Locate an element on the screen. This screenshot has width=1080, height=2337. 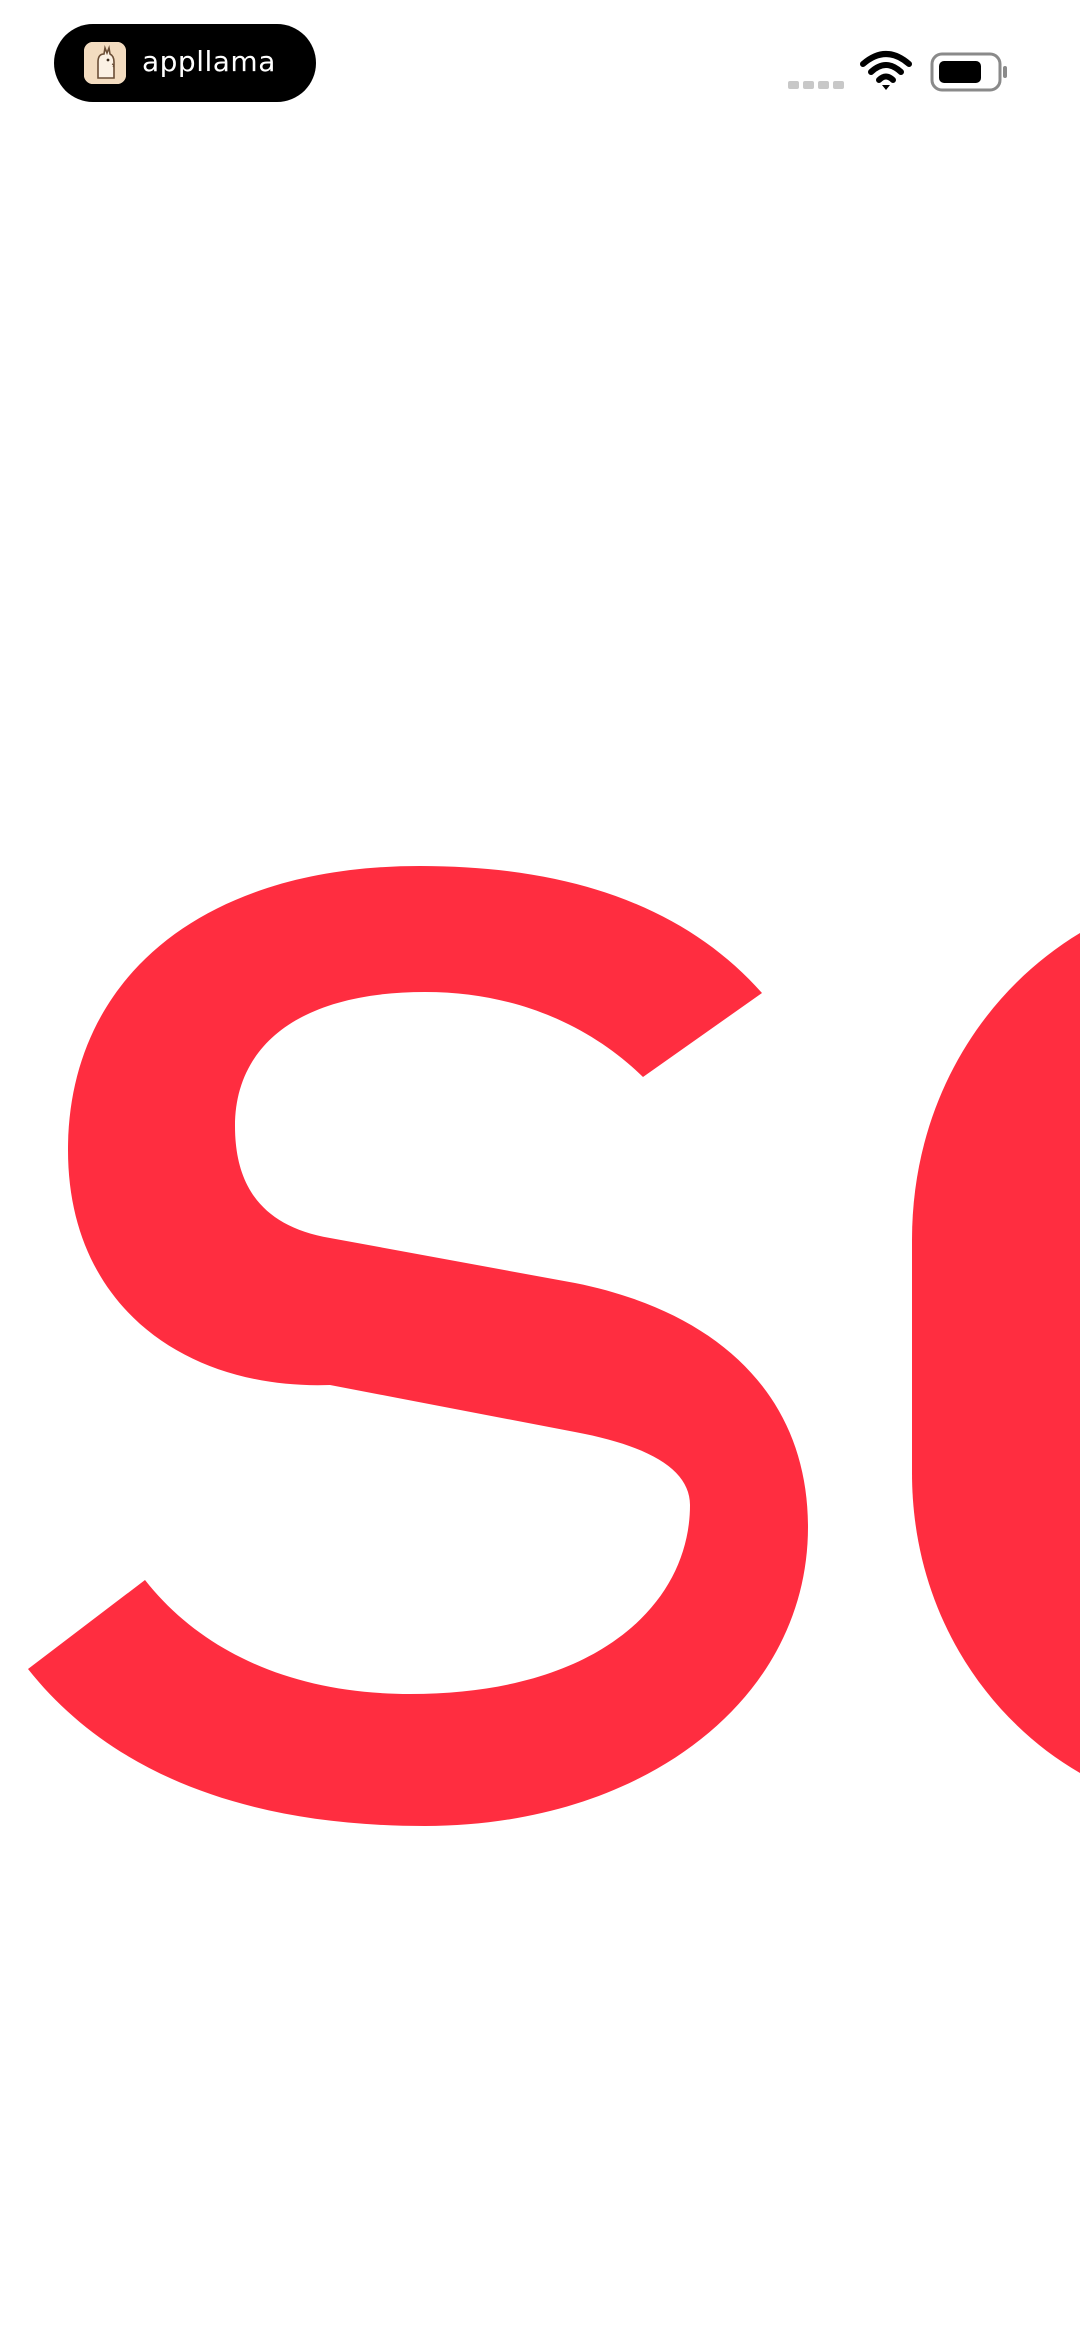
letter-c is located at coordinates (996, 1353).